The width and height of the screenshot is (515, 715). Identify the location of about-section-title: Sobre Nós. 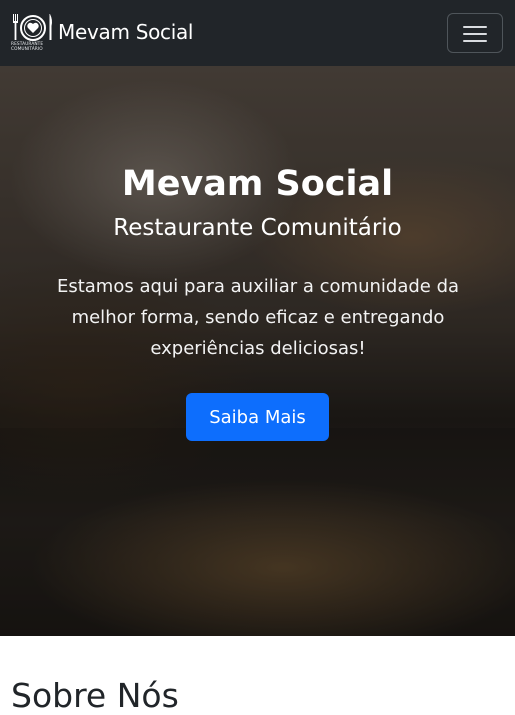
(95, 695).